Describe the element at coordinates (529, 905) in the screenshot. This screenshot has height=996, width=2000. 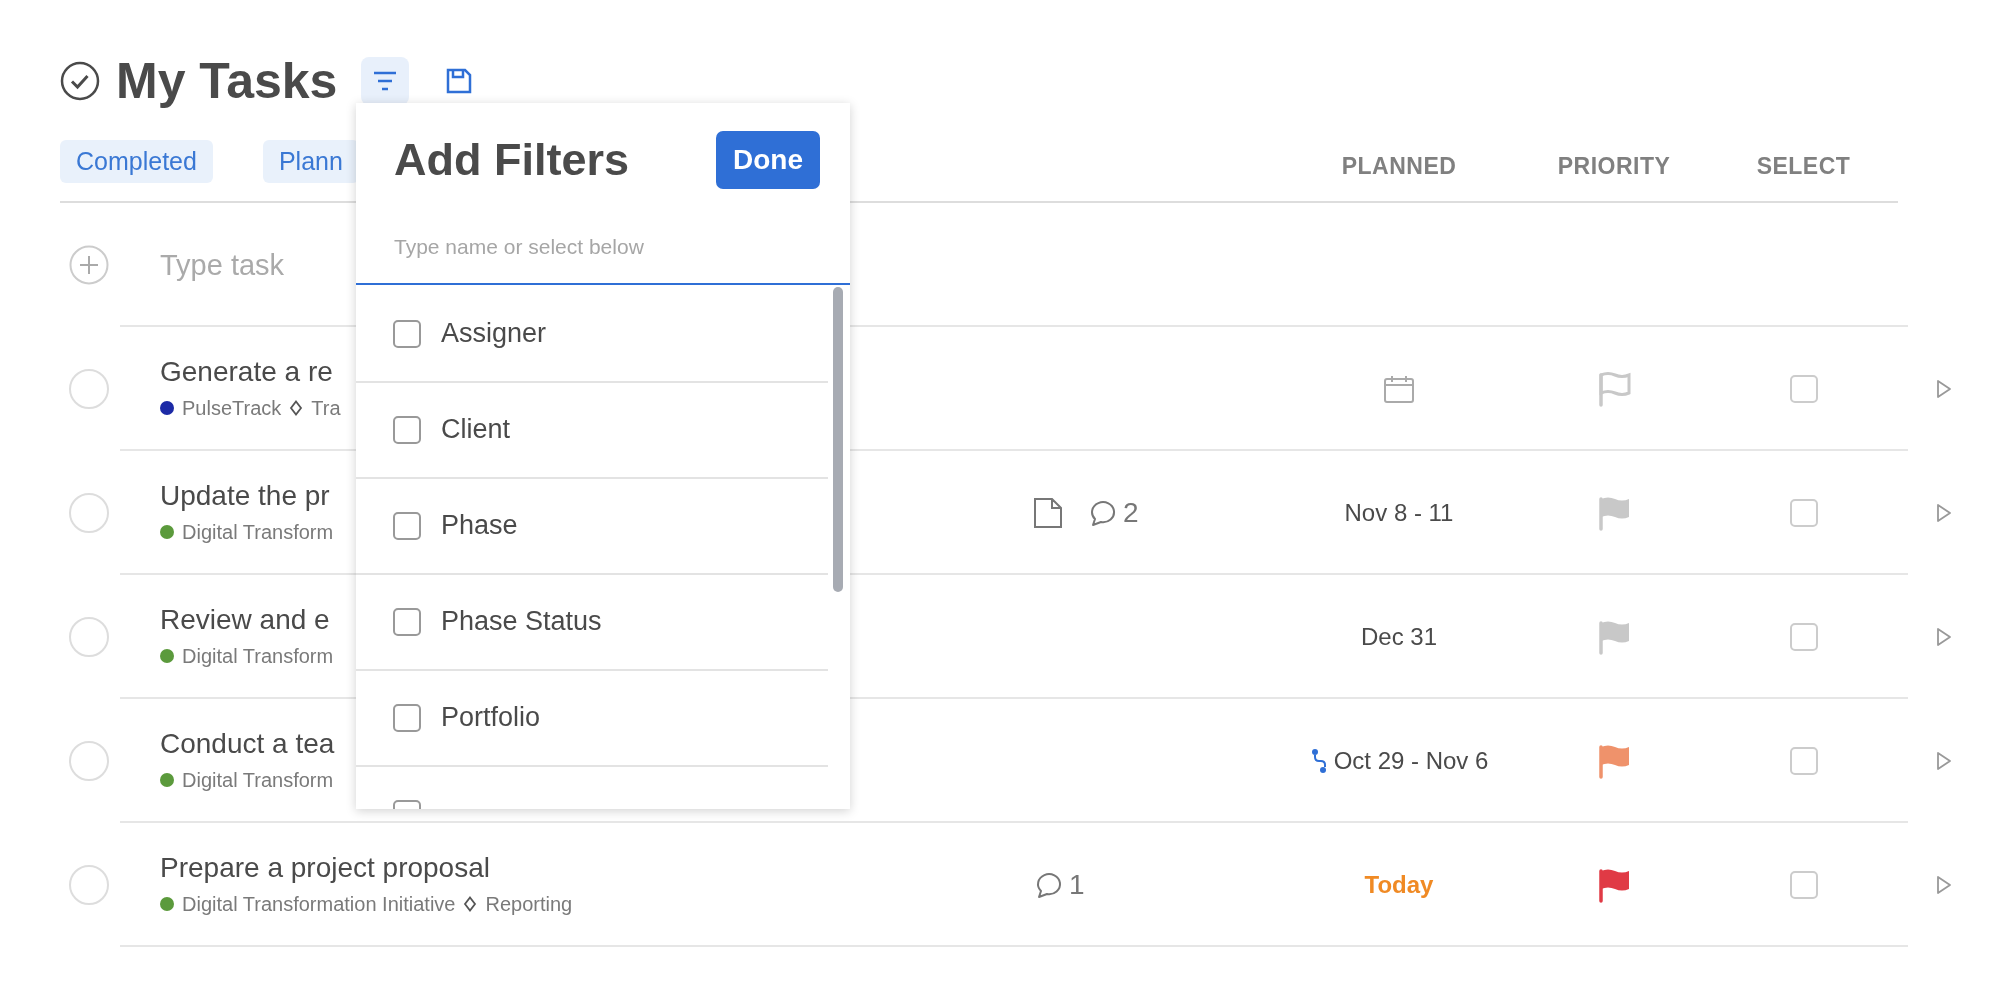
I see `section-name: Reporting` at that location.